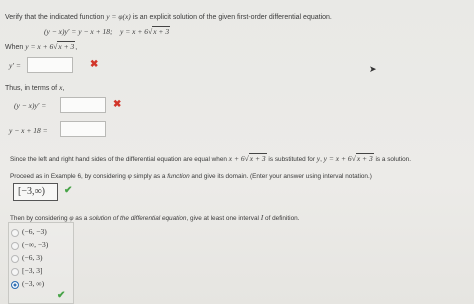 This screenshot has width=474, height=304. Describe the element at coordinates (392, 159) in the screenshot. I see `since-text-3: is a solution.` at that location.